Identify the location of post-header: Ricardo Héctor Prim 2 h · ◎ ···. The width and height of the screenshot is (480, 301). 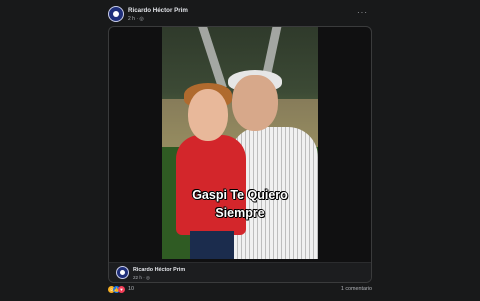
(240, 15).